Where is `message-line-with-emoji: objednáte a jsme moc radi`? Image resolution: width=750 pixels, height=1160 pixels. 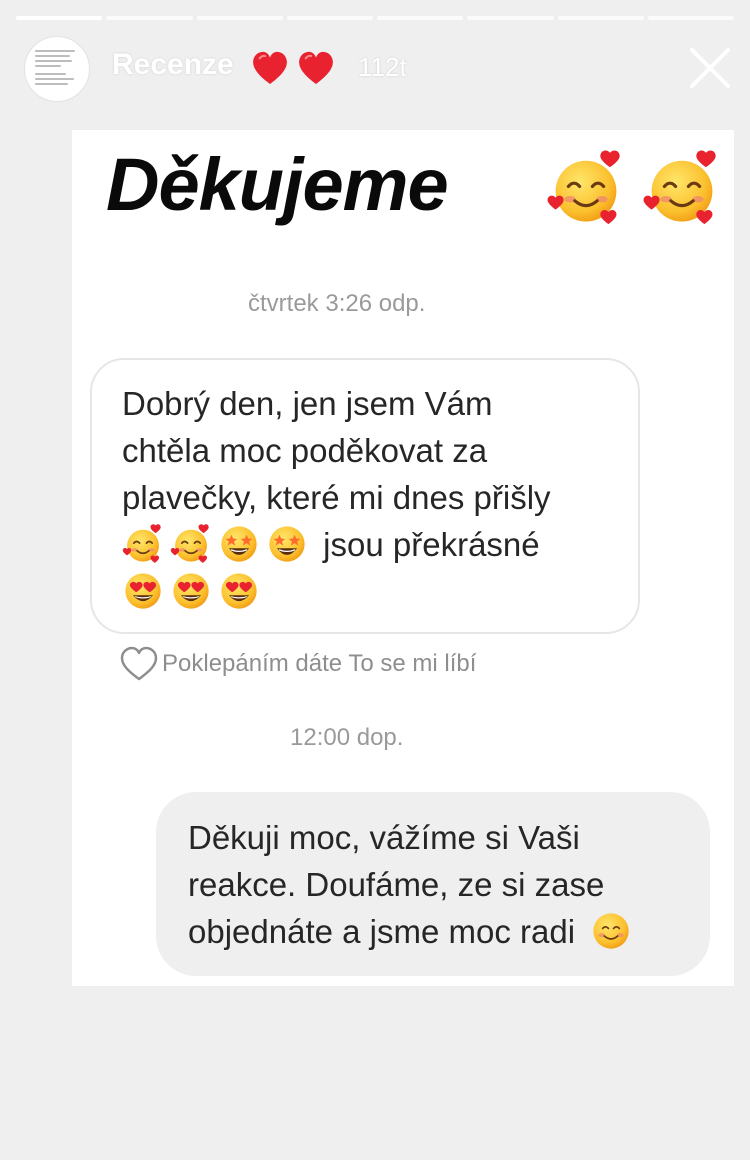
message-line-with-emoji: objednáte a jsme moc radi is located at coordinates (413, 931).